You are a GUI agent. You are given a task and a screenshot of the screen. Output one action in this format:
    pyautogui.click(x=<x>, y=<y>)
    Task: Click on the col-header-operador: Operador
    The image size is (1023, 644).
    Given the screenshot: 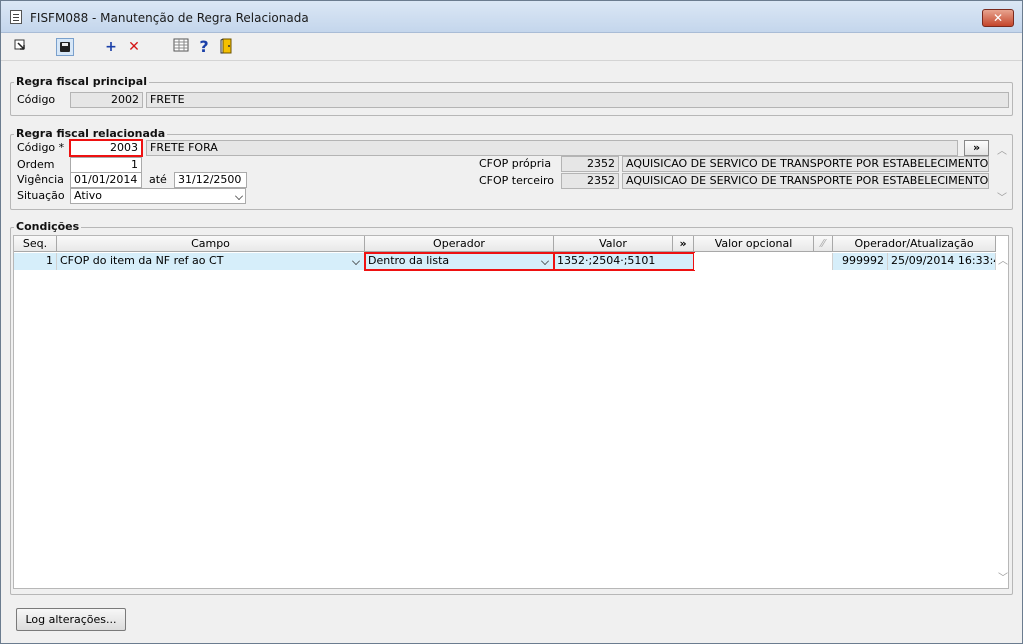 What is the action you would take?
    pyautogui.click(x=459, y=244)
    